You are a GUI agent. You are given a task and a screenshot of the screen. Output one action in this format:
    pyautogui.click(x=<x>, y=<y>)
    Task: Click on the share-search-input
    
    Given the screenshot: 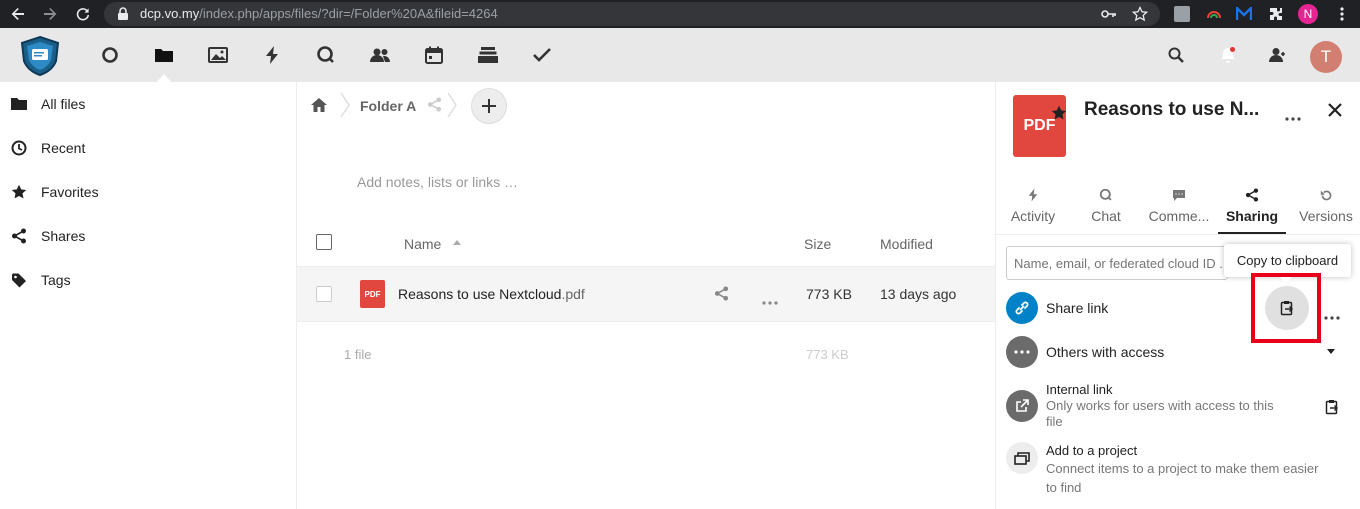 What is the action you would take?
    pyautogui.click(x=1117, y=263)
    